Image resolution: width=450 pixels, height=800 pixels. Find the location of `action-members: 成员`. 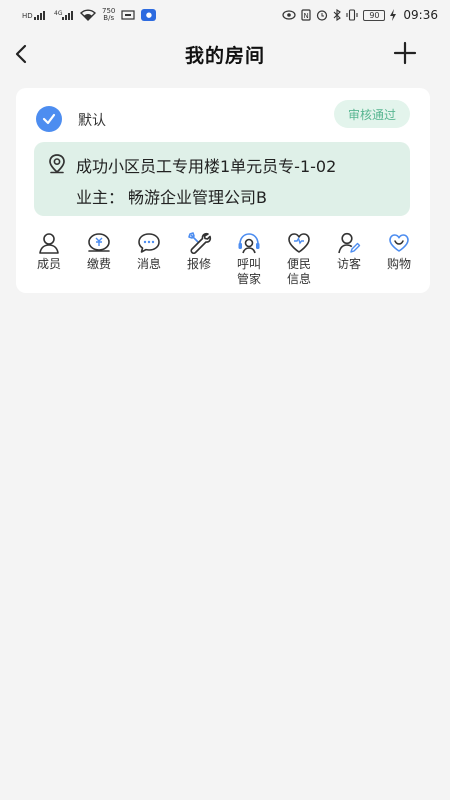

action-members: 成员 is located at coordinates (49, 260).